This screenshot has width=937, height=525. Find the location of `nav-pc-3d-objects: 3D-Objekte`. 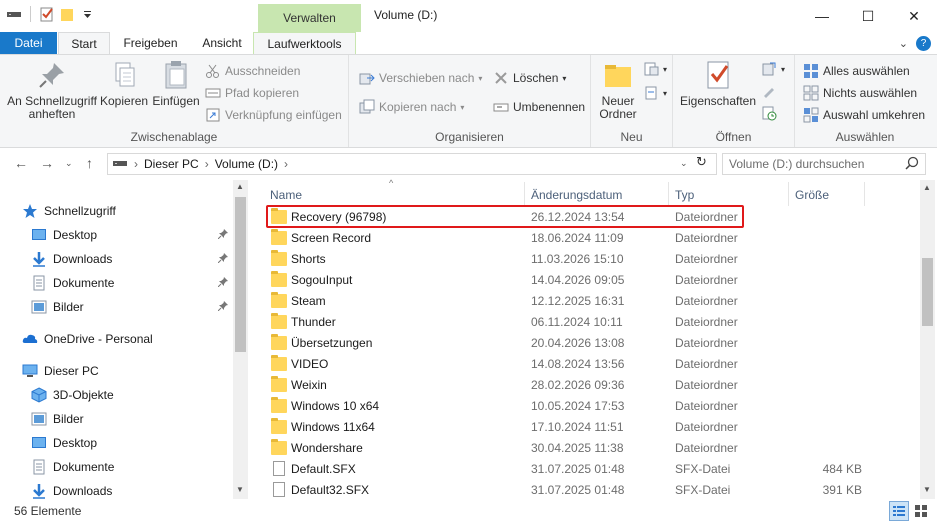

nav-pc-3d-objects: 3D-Objekte is located at coordinates (72, 395).